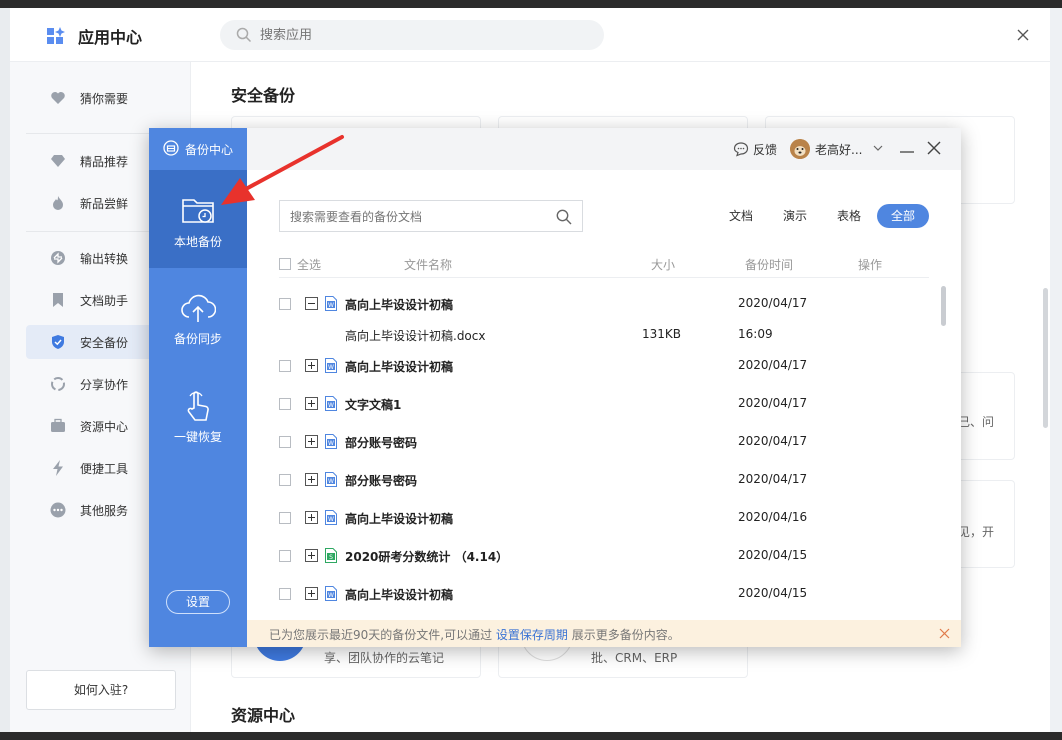 Image resolution: width=1062 pixels, height=740 pixels. What do you see at coordinates (104, 343) in the screenshot?
I see `sidebar-item-label: 安全备份` at bounding box center [104, 343].